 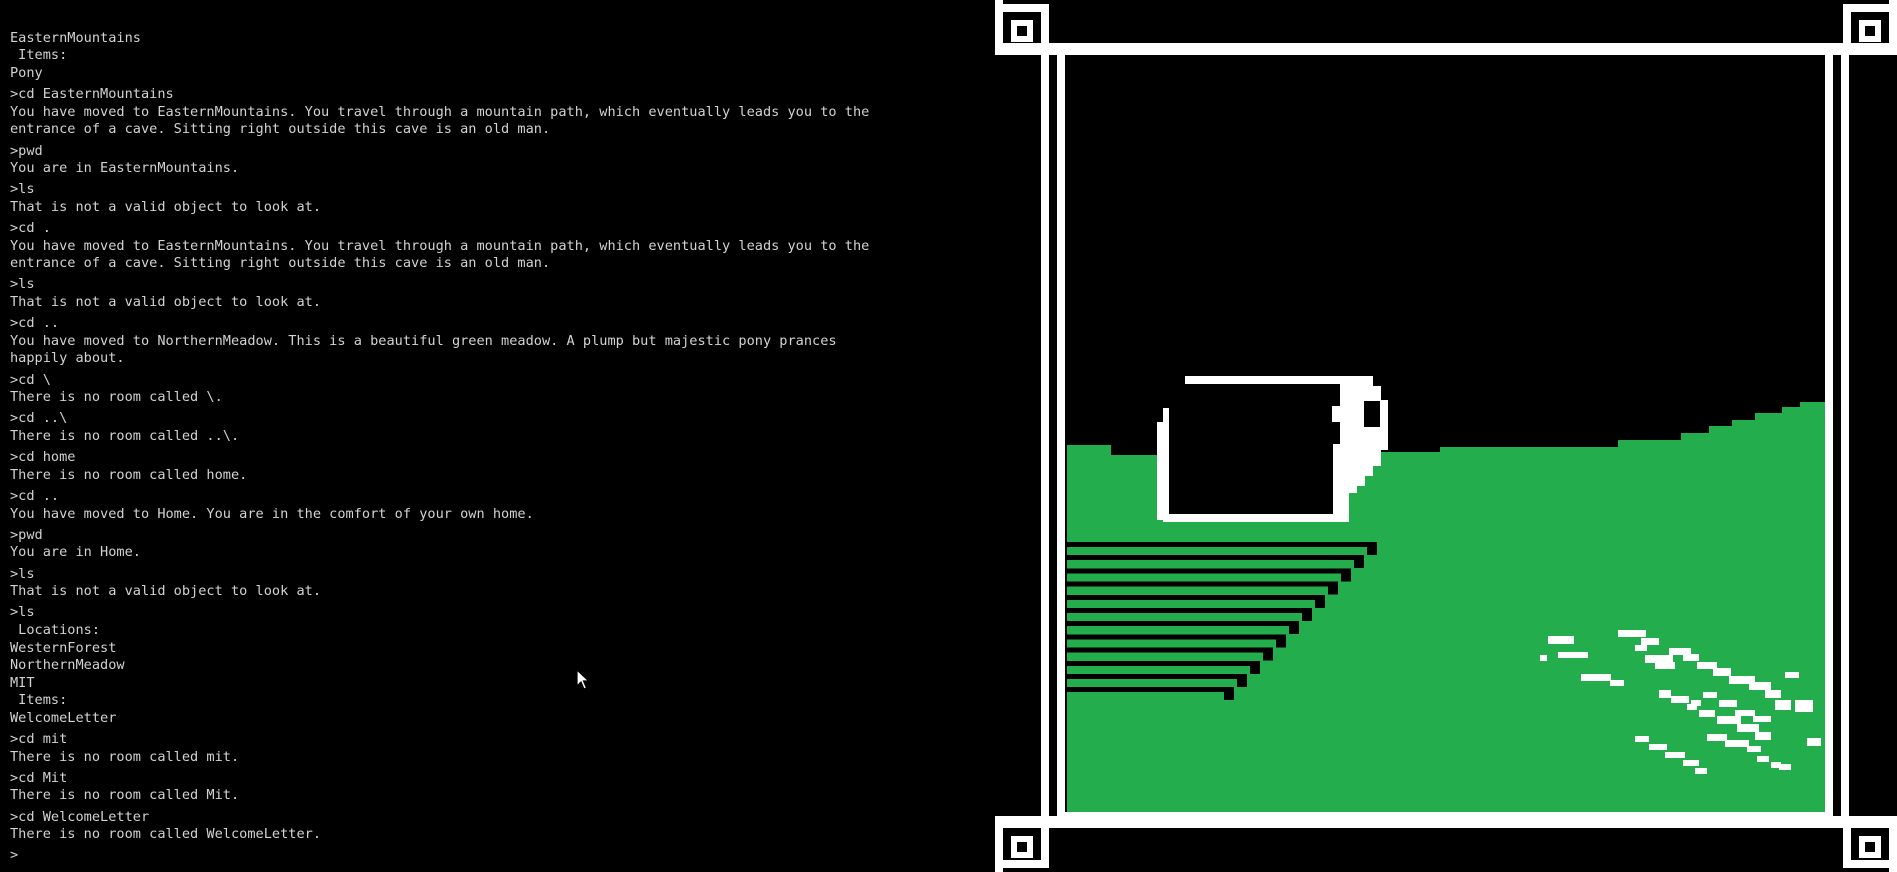 I want to click on terminal-output-line: You are in EasternMountains., so click(x=125, y=168).